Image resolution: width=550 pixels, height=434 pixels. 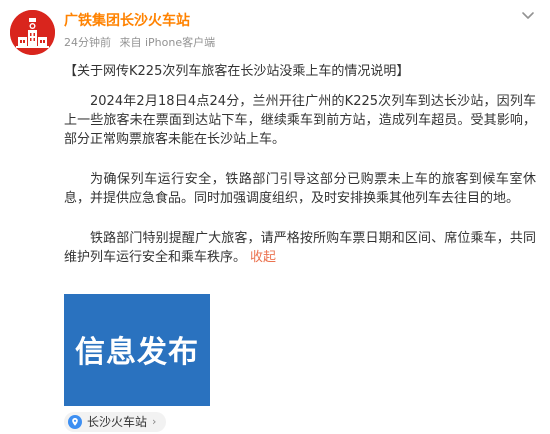 What do you see at coordinates (167, 42) in the screenshot?
I see `post-source: 来自 iPhone客户端` at bounding box center [167, 42].